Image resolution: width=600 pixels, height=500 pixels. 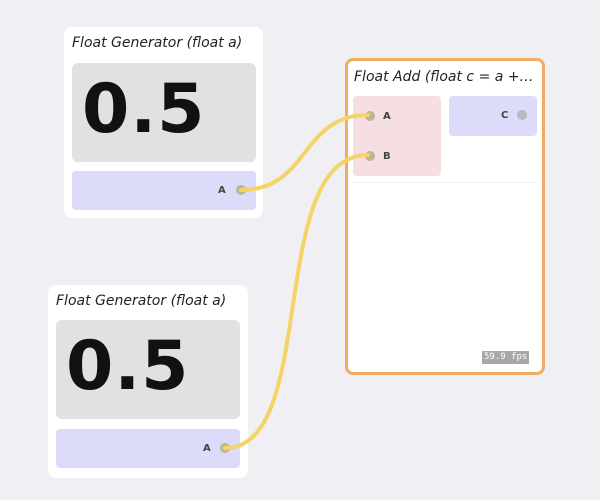 I want to click on output-port-c-label: C, so click(x=505, y=115).